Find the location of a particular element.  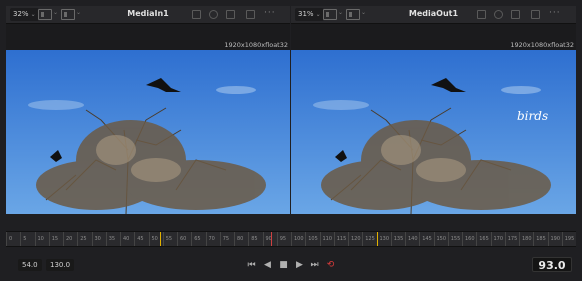

ruler-tick-label: 30 is located at coordinates (97, 239).